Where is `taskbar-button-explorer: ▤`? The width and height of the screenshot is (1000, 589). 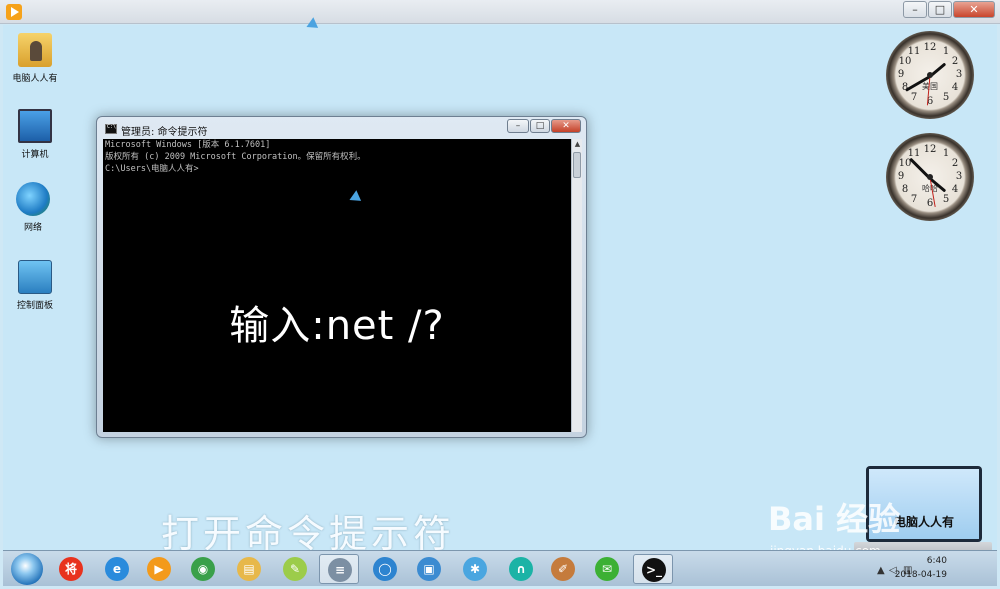 taskbar-button-explorer: ▤ is located at coordinates (249, 569).